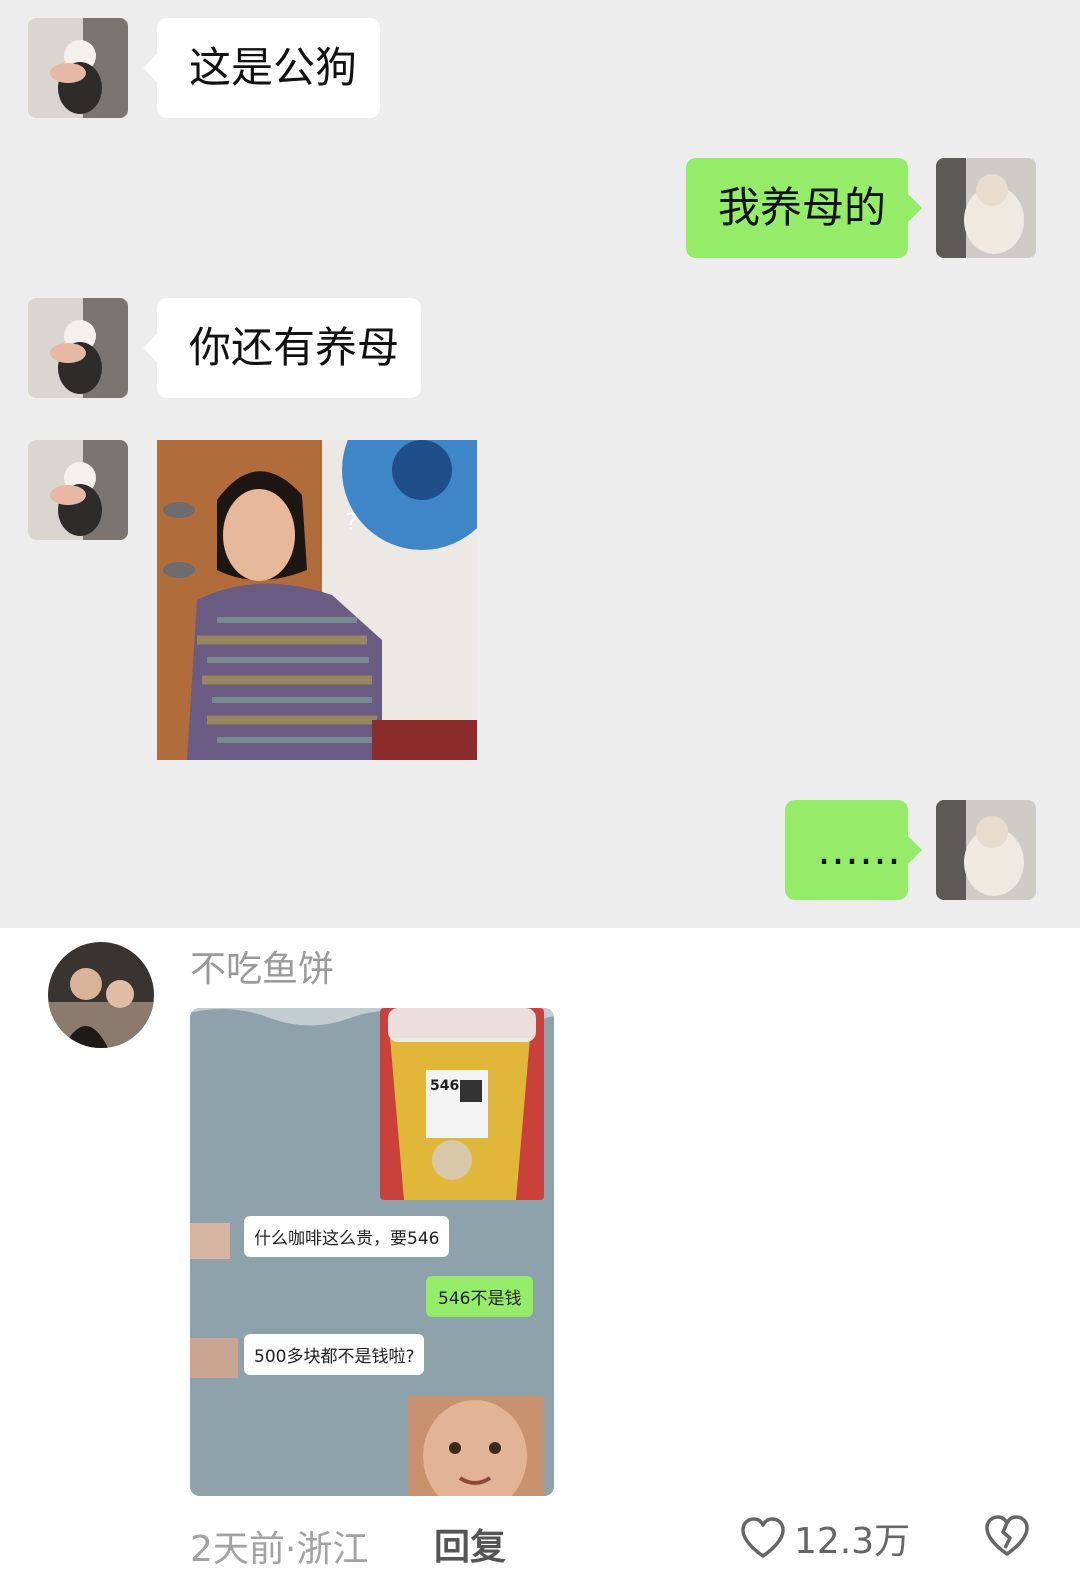  What do you see at coordinates (763, 1537) in the screenshot?
I see `heart-icon` at bounding box center [763, 1537].